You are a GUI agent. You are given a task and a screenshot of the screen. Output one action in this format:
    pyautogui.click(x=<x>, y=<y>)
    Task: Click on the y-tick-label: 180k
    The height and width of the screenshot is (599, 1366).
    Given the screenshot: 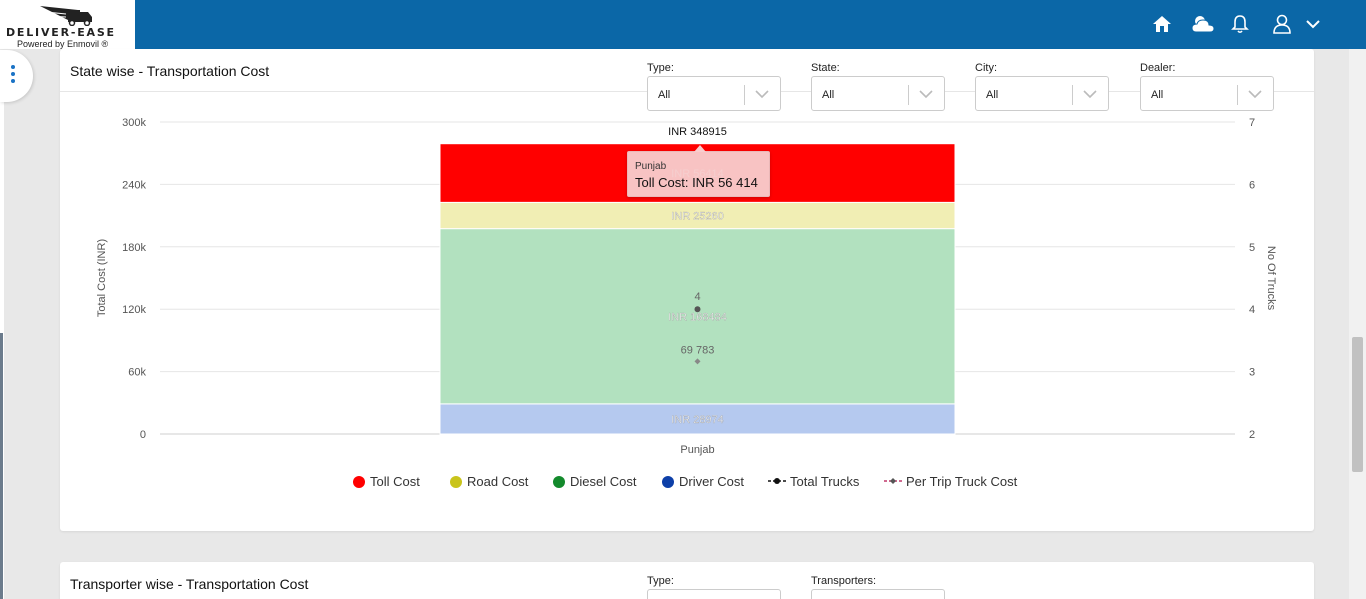 What is the action you would take?
    pyautogui.click(x=134, y=248)
    